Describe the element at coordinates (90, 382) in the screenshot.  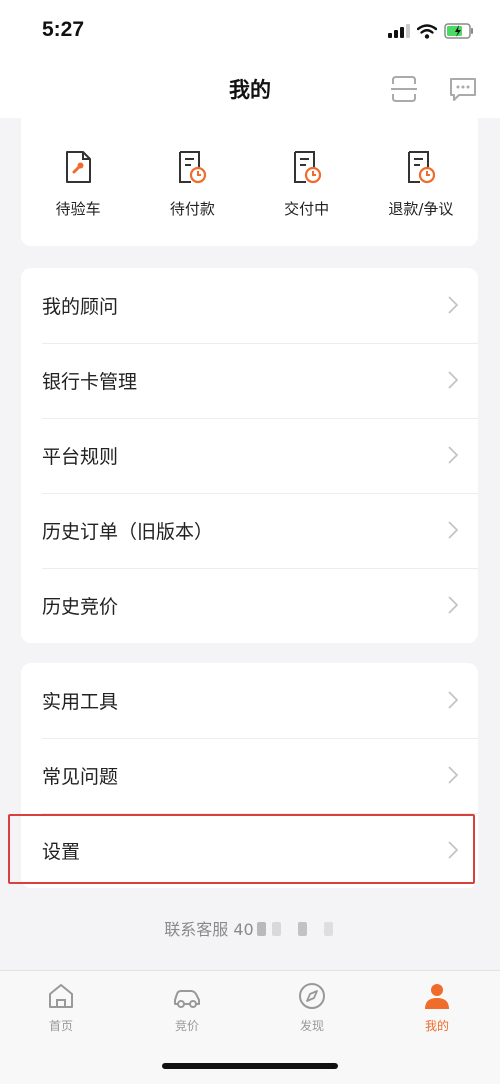
I see `menu-item-label: 银行卡管理` at that location.